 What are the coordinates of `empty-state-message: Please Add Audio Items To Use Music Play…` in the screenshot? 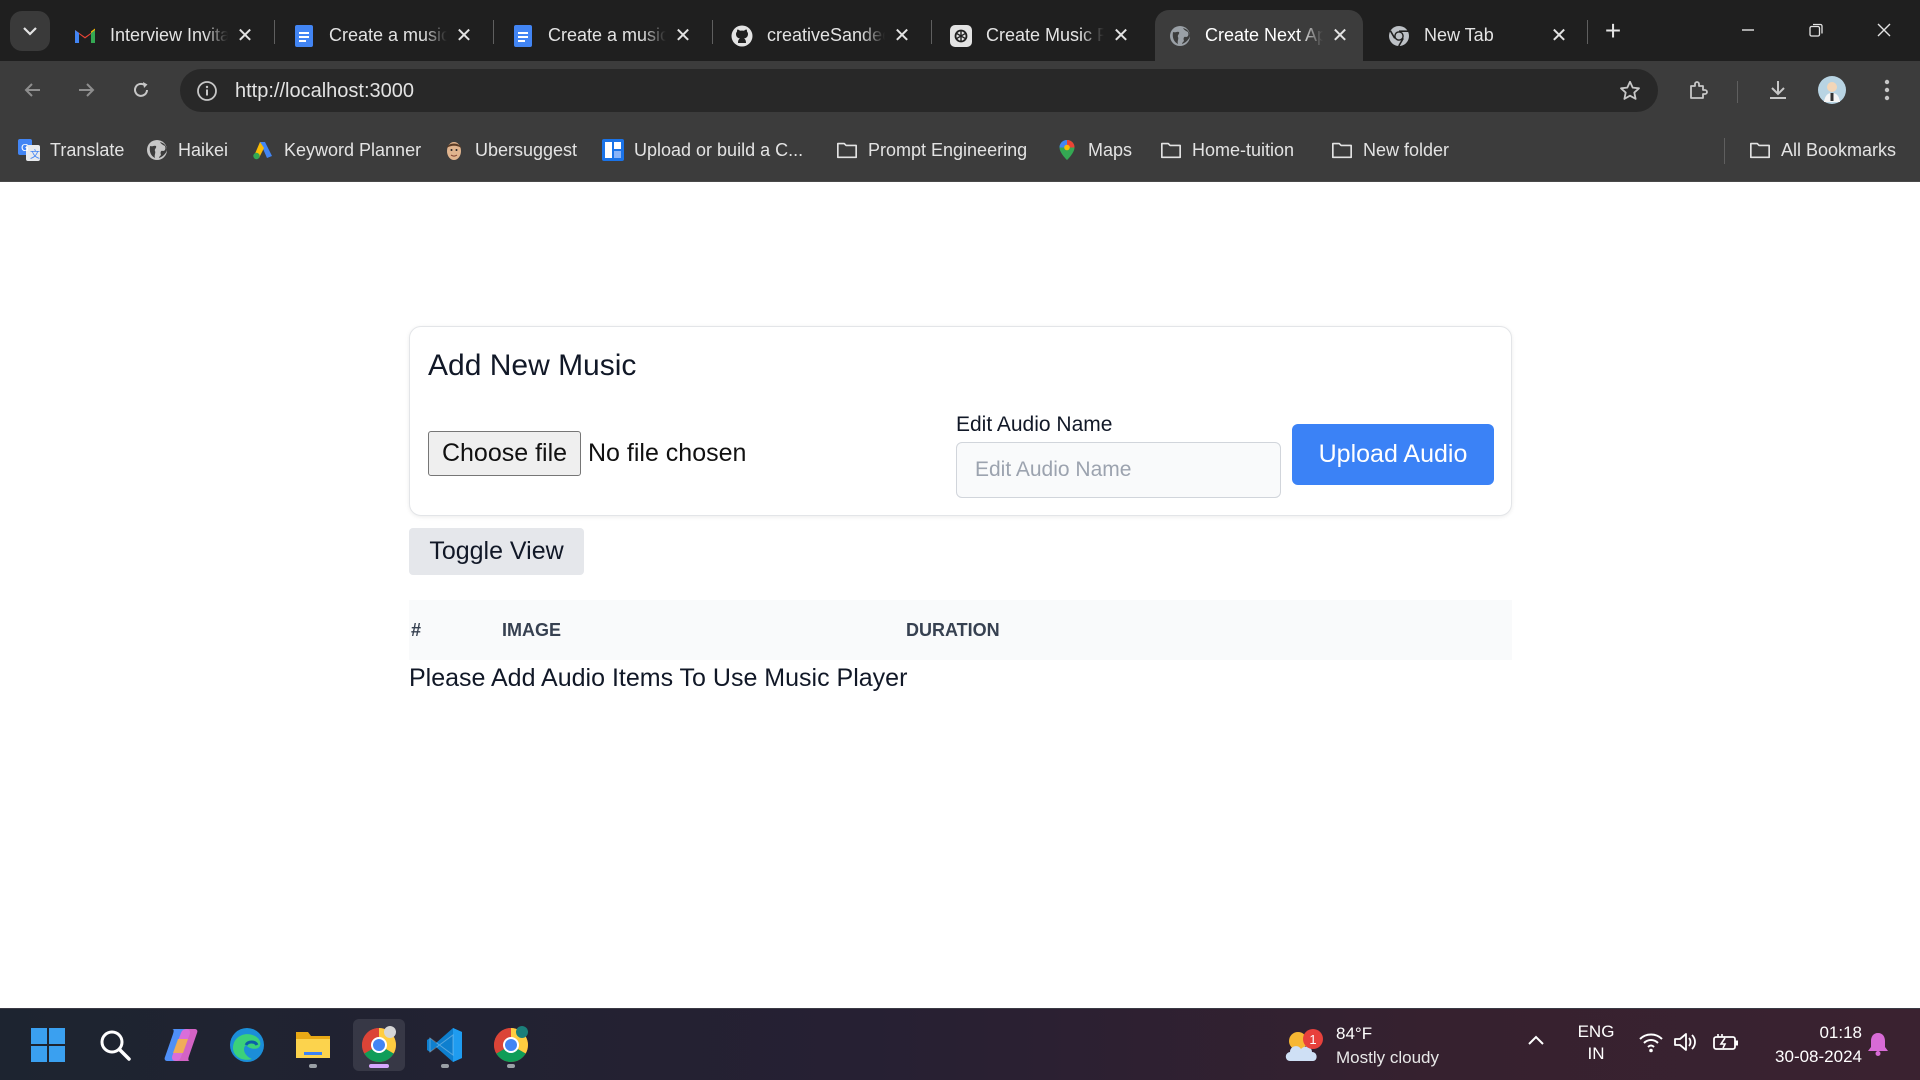 It's located at (658, 678).